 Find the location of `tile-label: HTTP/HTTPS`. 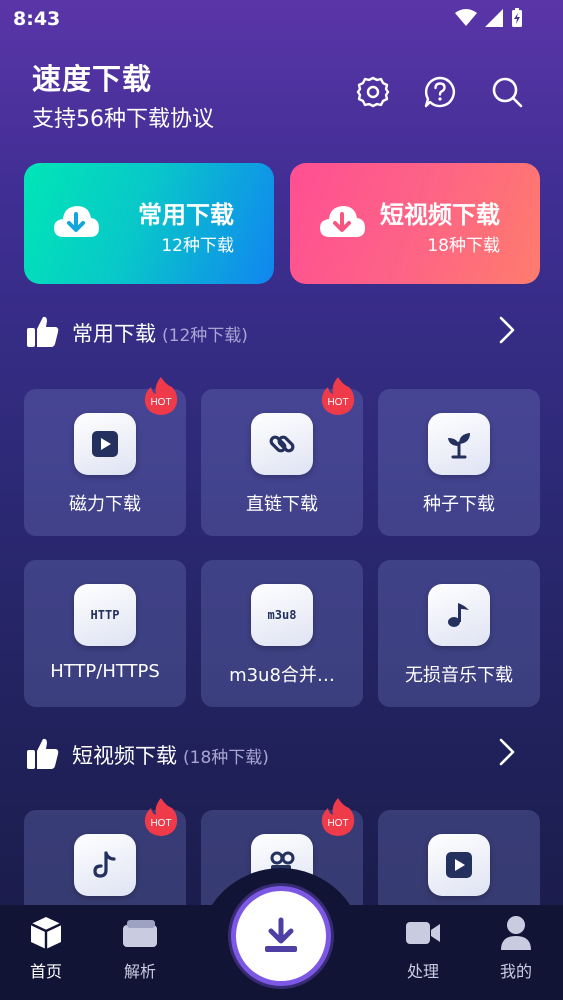

tile-label: HTTP/HTTPS is located at coordinates (105, 671).